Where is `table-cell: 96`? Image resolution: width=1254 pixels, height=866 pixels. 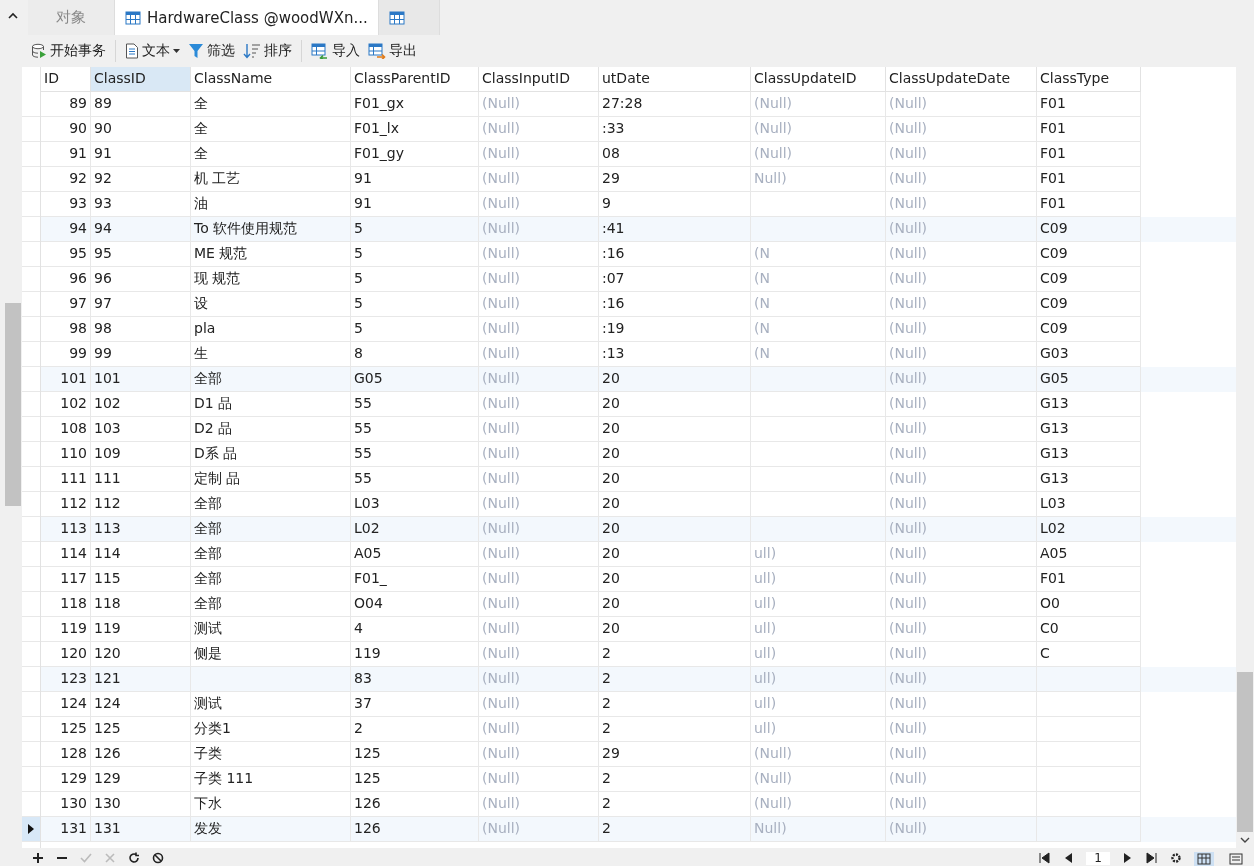
table-cell: 96 is located at coordinates (141, 279).